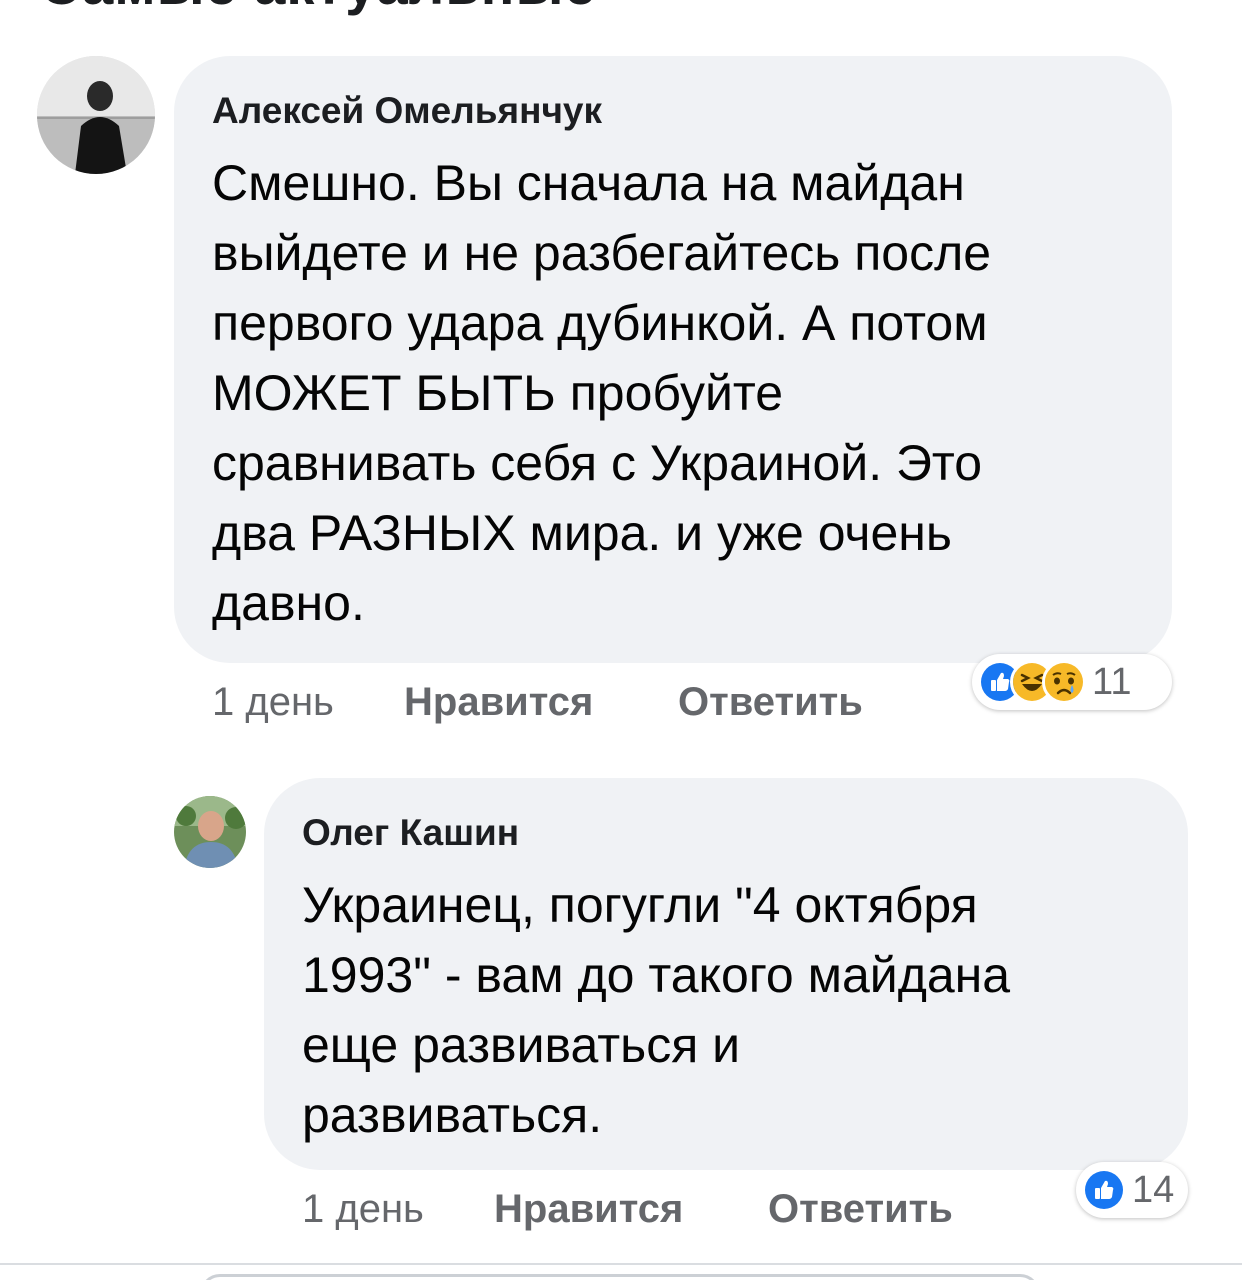  Describe the element at coordinates (1153, 1189) in the screenshot. I see `reaction-count: 14` at that location.